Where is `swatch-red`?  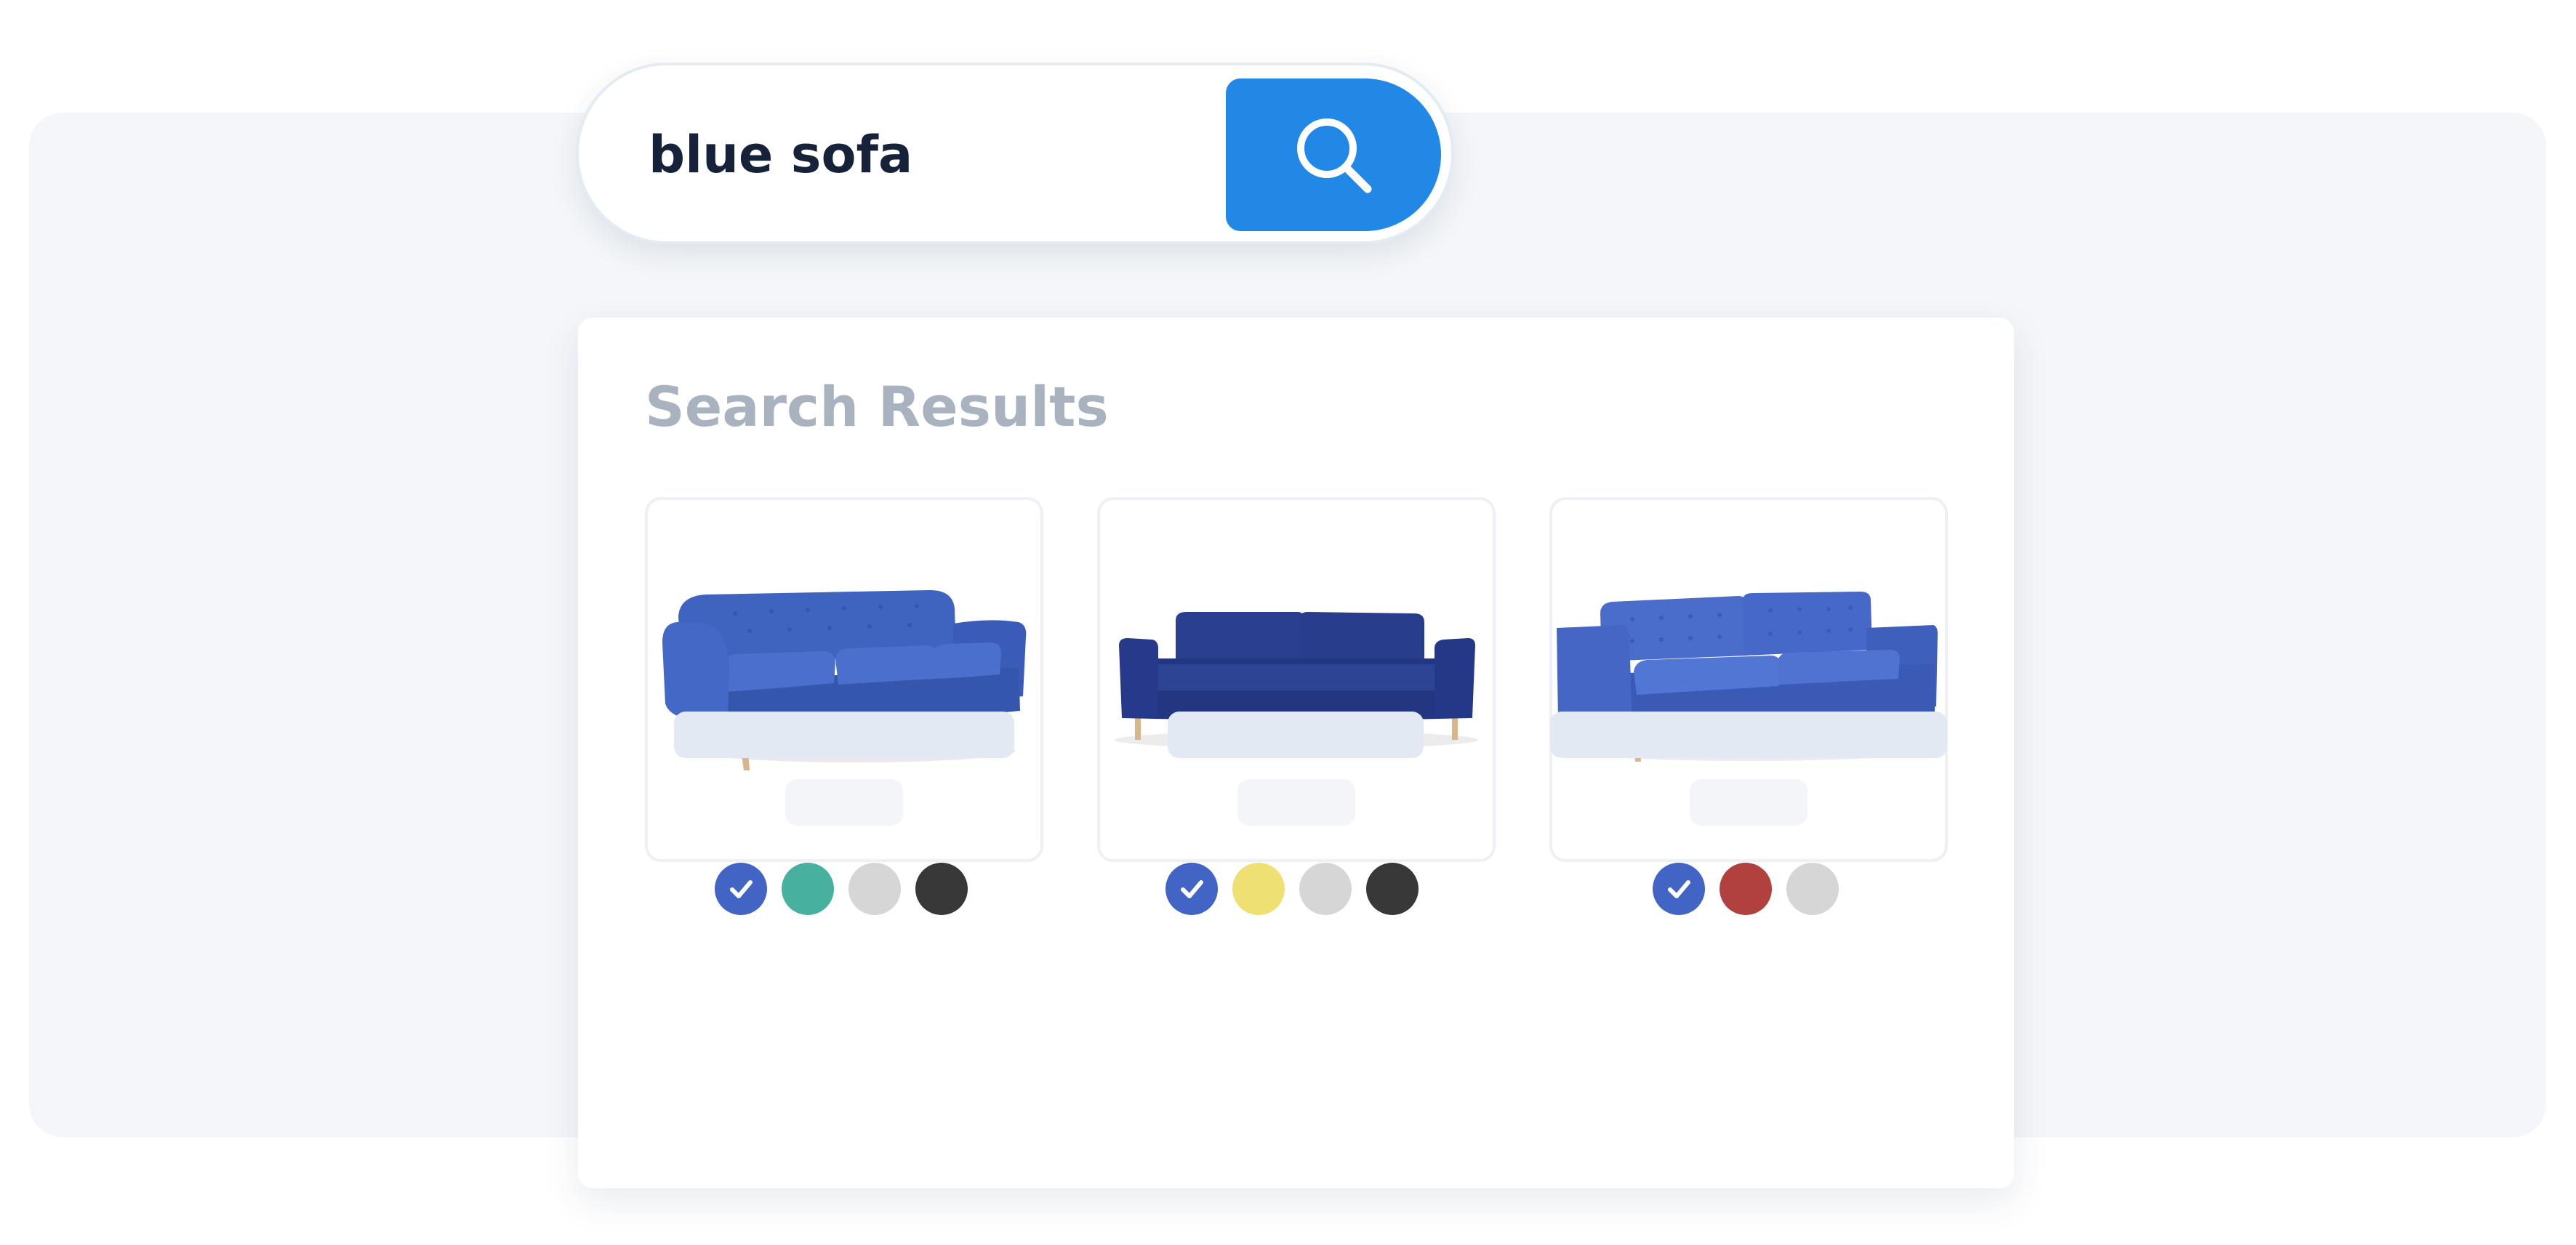
swatch-red is located at coordinates (1746, 889).